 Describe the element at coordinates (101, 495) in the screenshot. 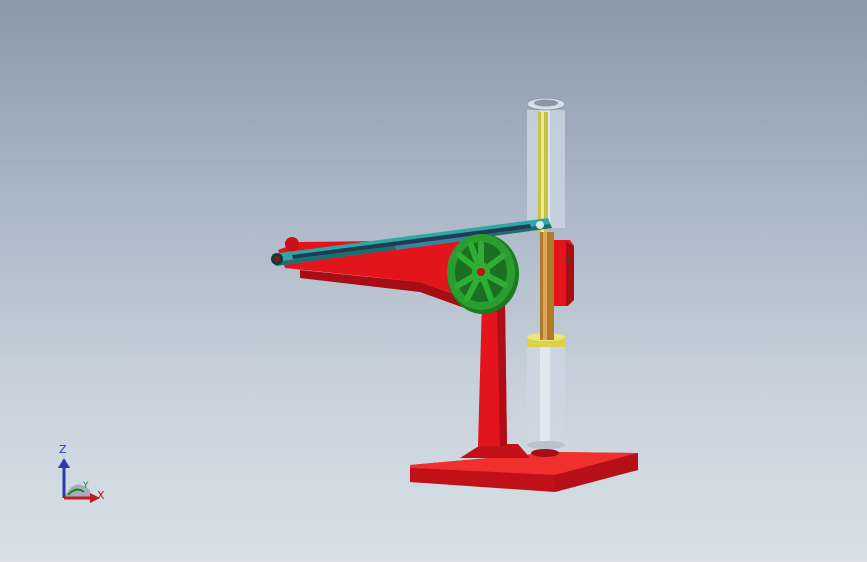

I see `x-axis-label: X` at that location.